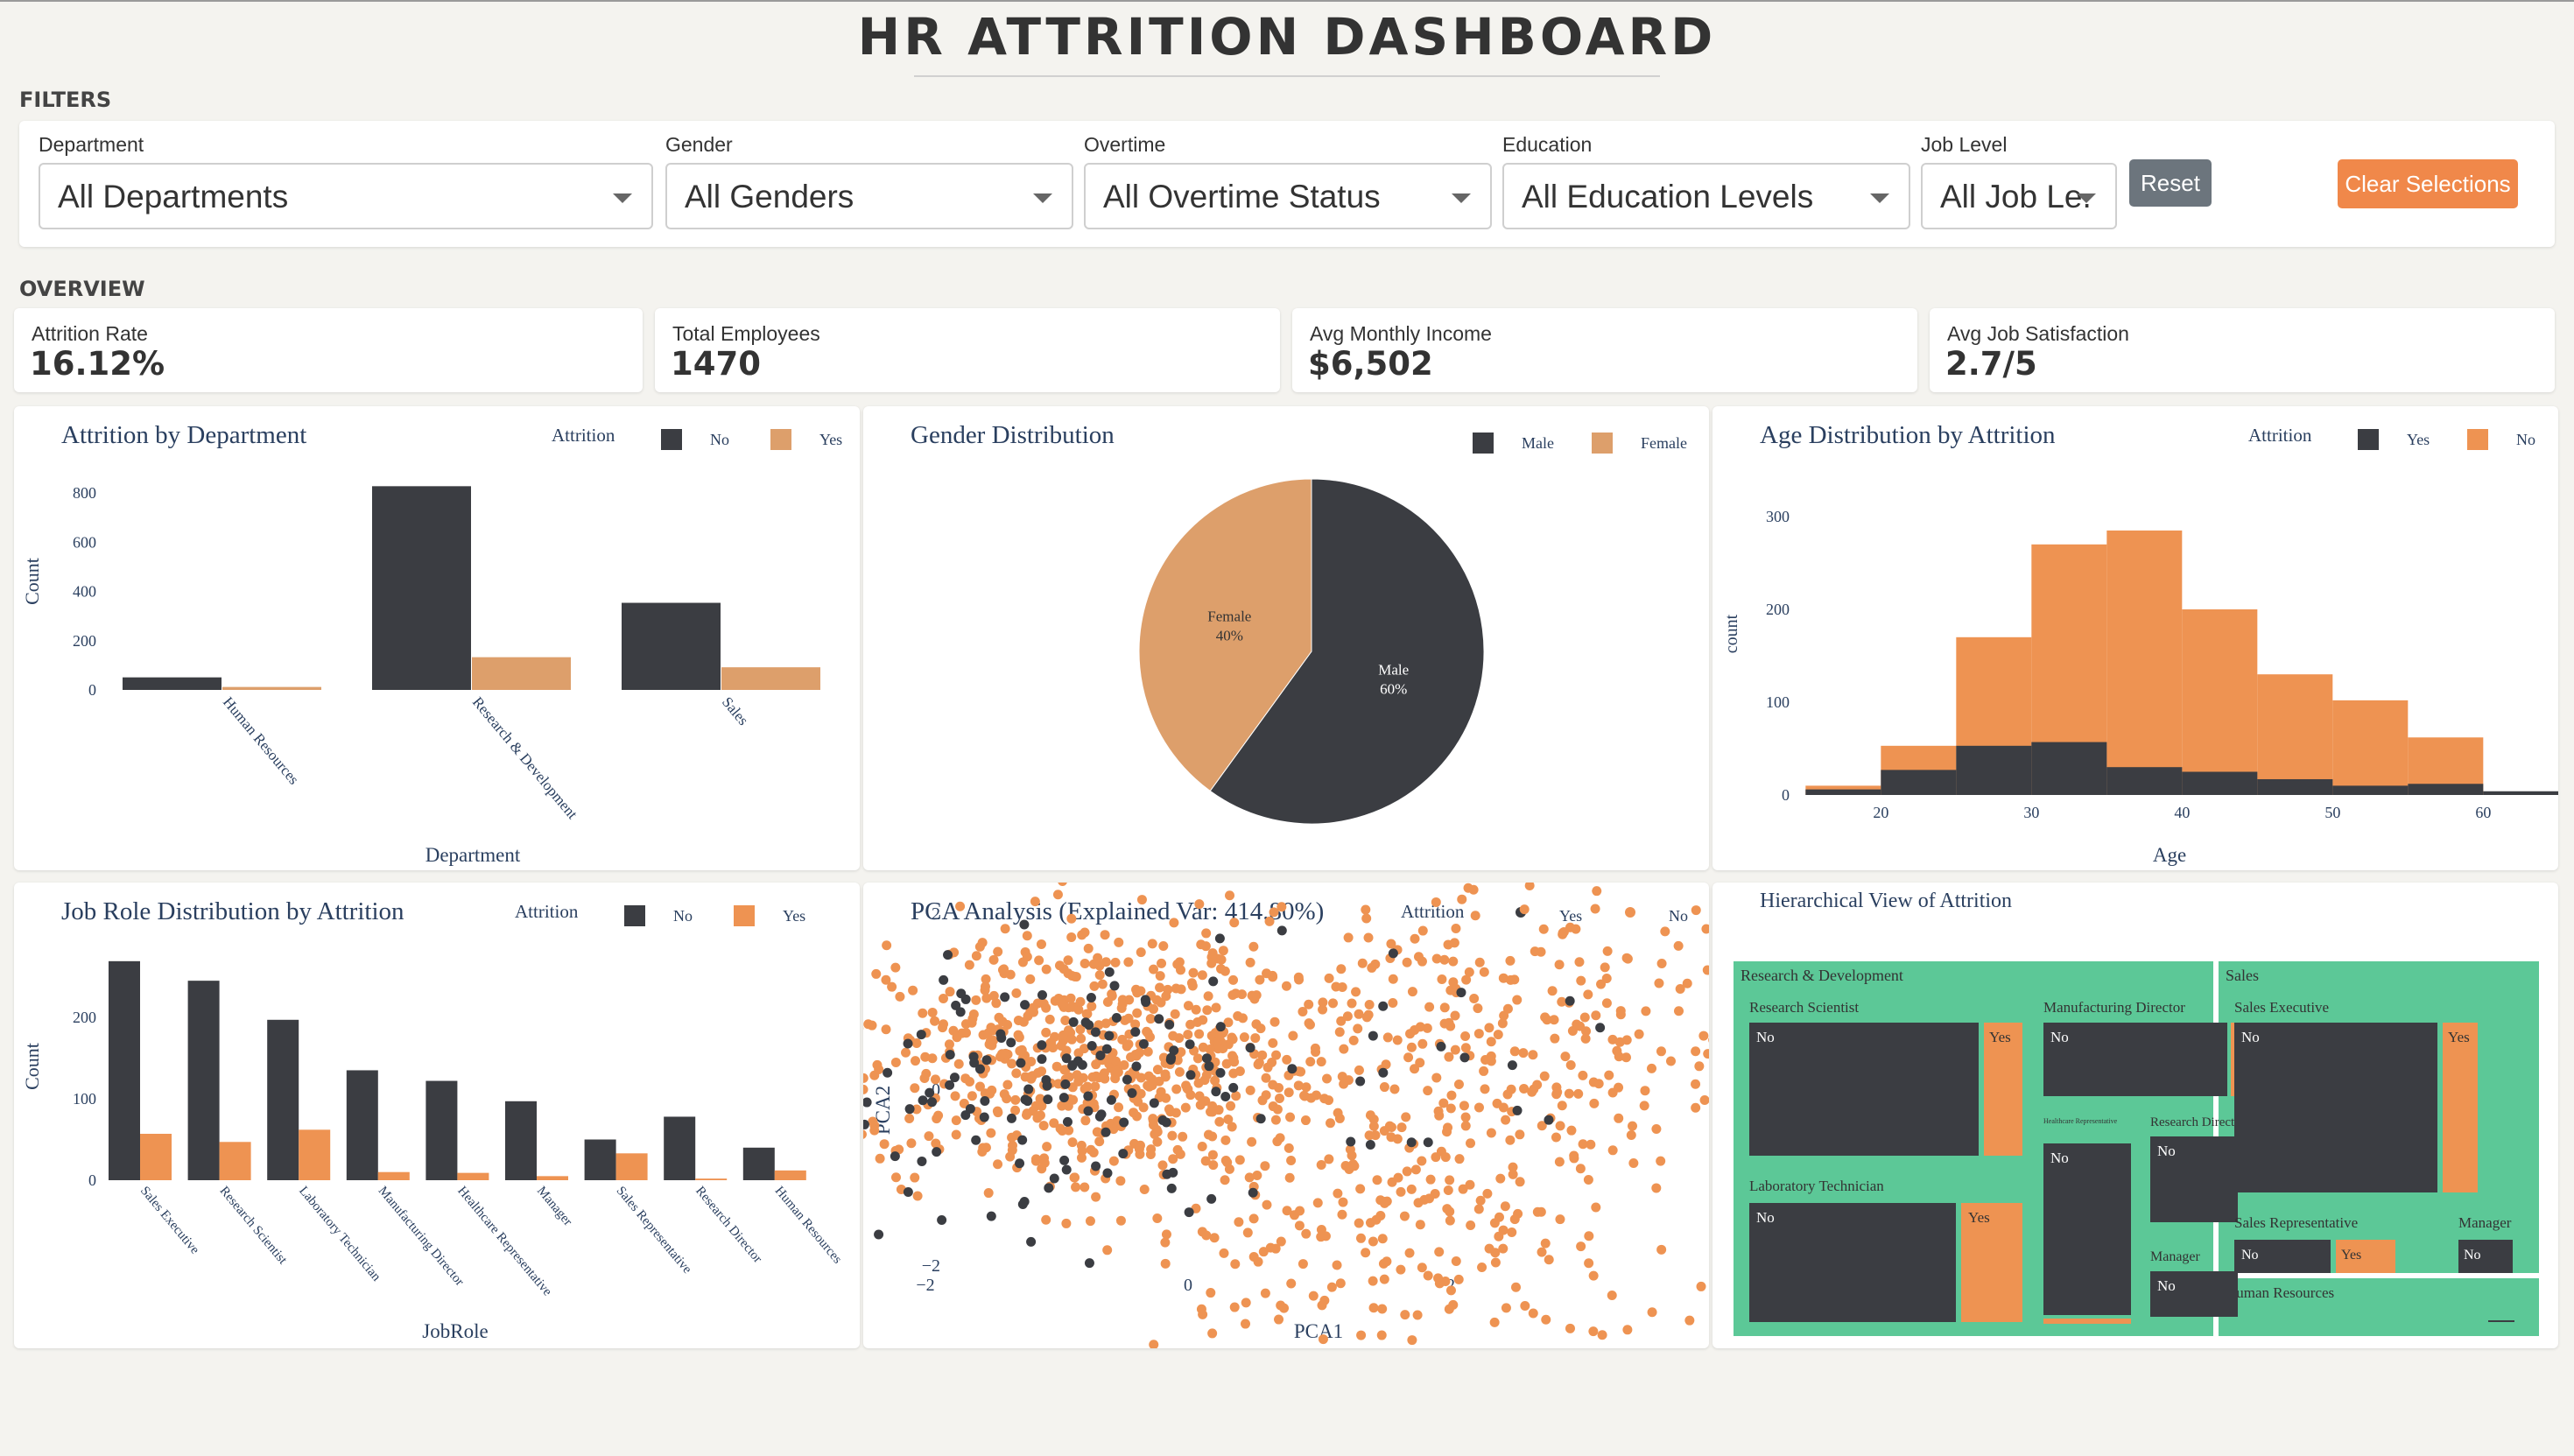  I want to click on clear-selections-button: Clear Selections, so click(2428, 183).